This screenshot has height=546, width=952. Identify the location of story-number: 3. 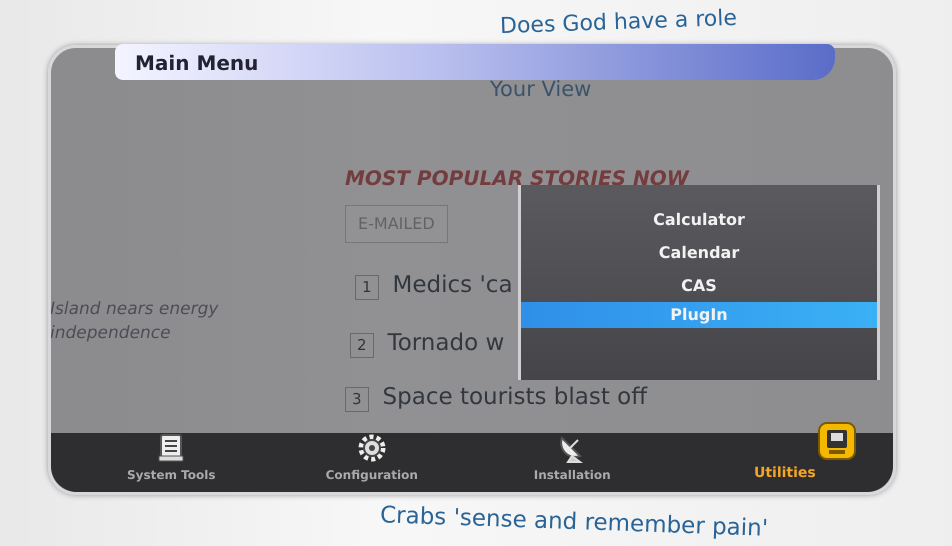
(357, 399).